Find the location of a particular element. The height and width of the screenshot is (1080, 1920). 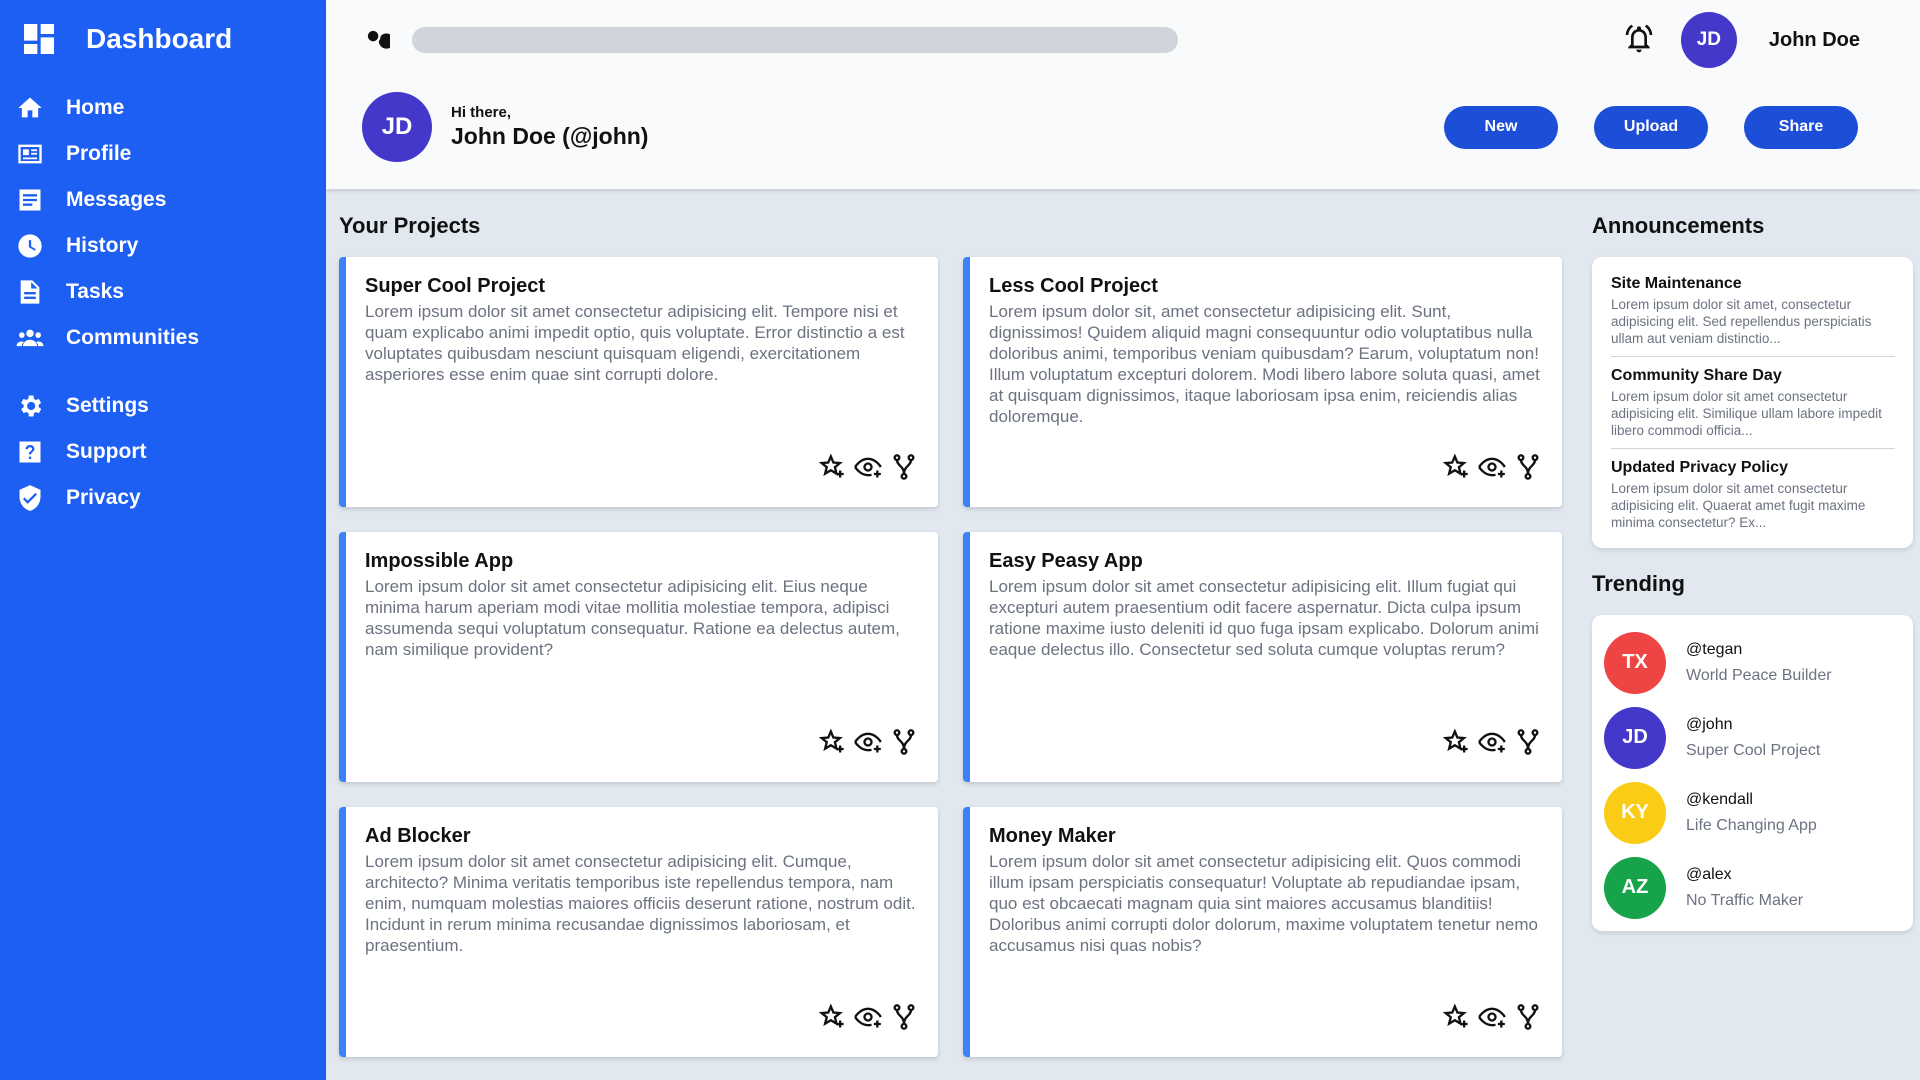

sidebar-item-messages: Messages is located at coordinates (163, 200).